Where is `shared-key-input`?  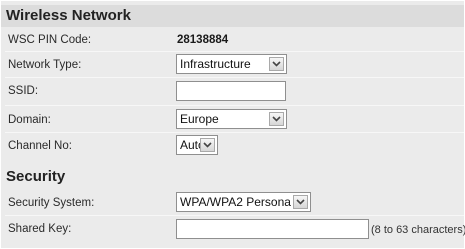
shared-key-input is located at coordinates (272, 229).